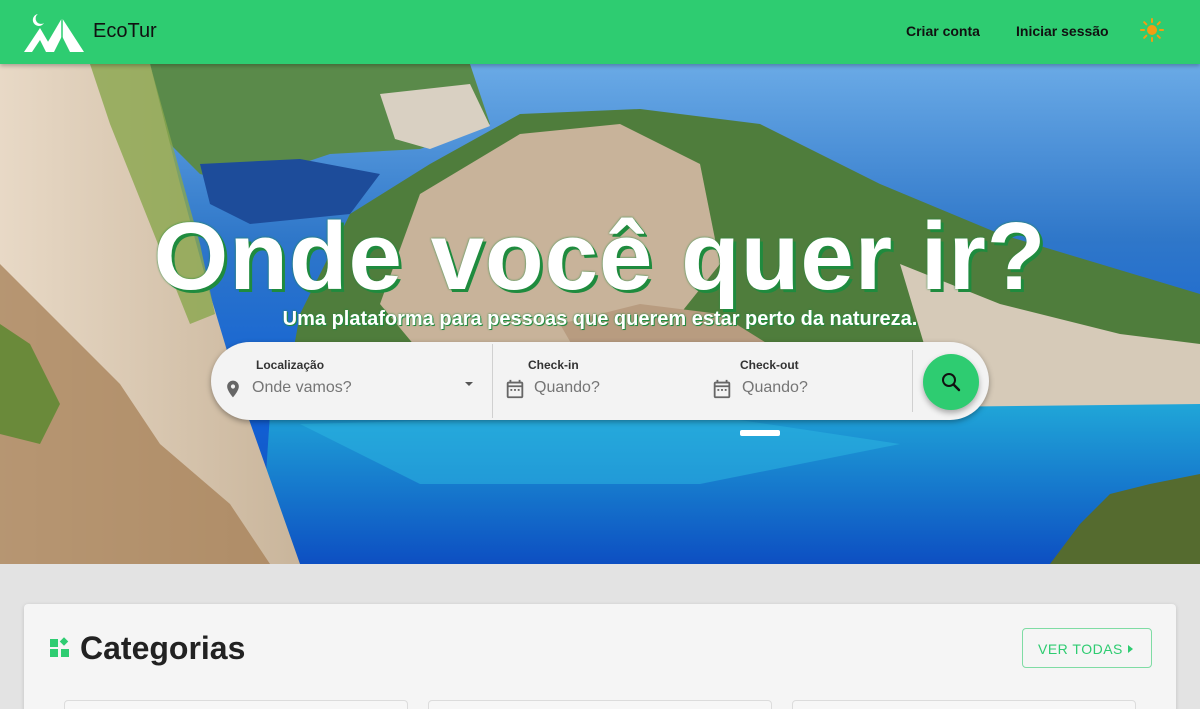  I want to click on chevron-right-icon, so click(1130, 649).